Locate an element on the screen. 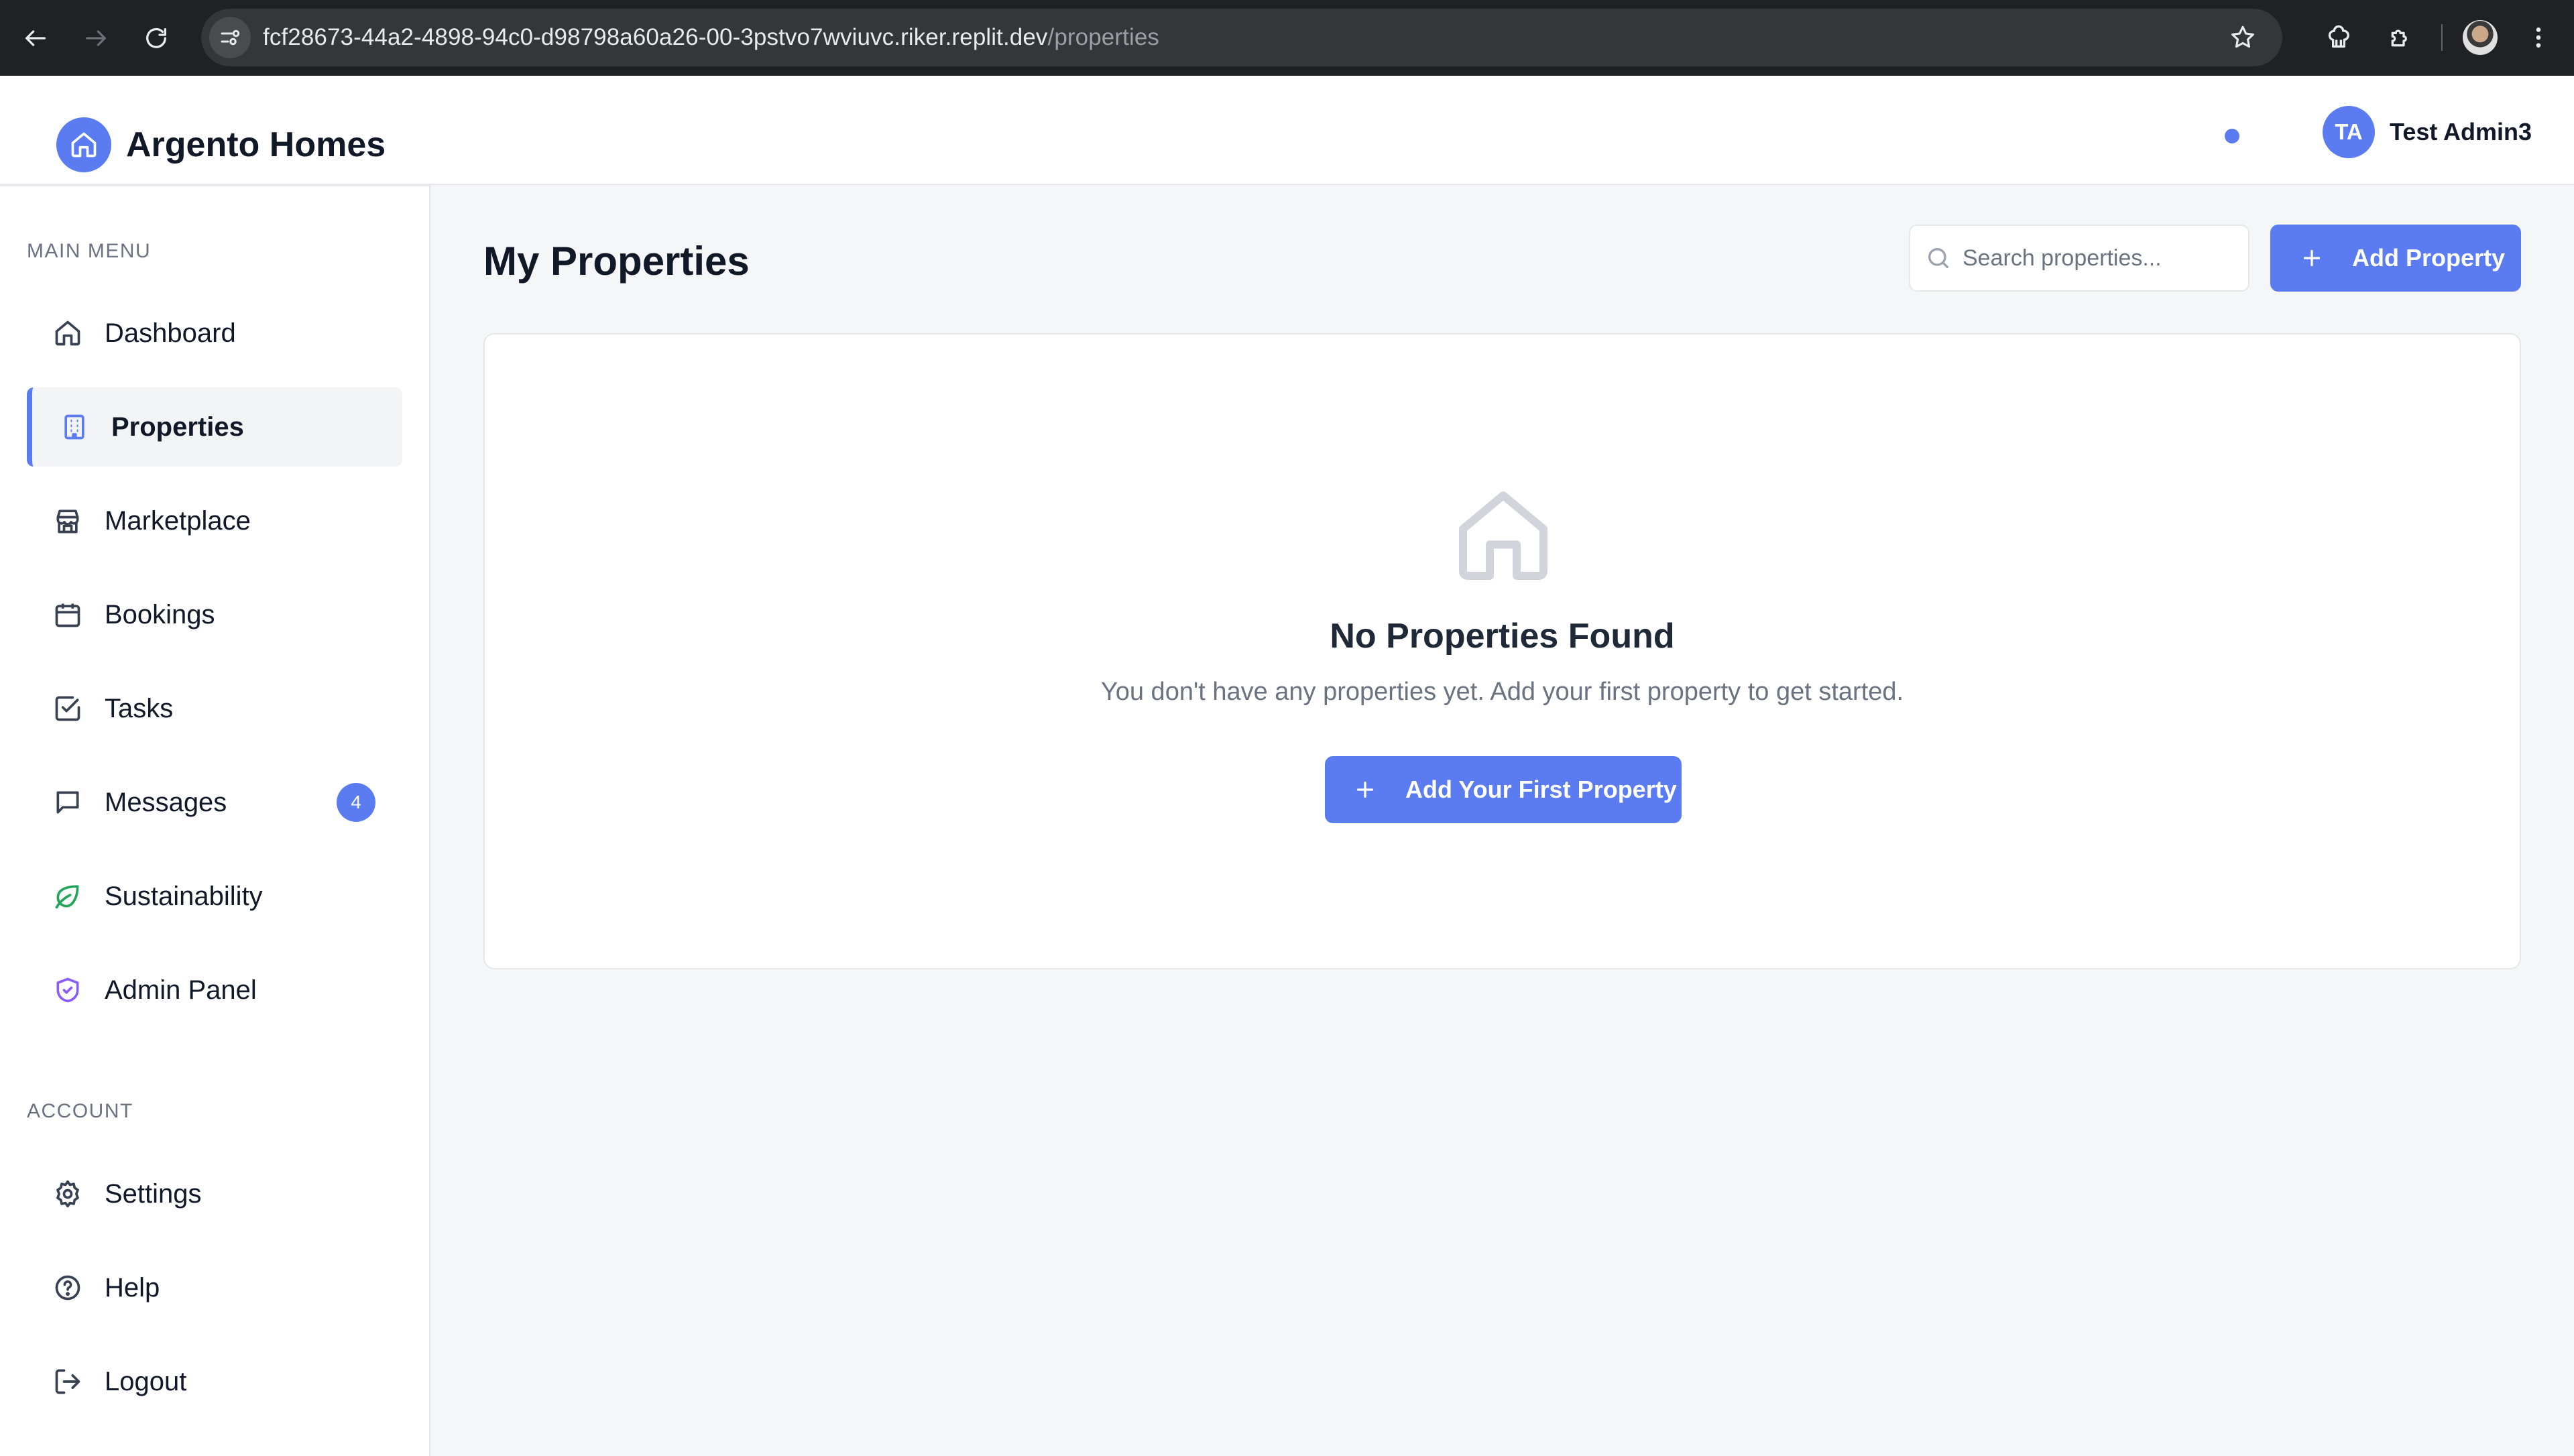 The image size is (2574, 1456). sidebar-item-settings: Settings is located at coordinates (214, 1193).